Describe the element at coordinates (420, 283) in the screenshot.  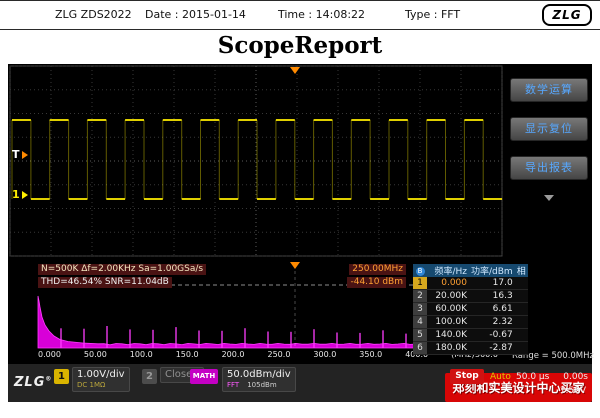
I see `row-index: 1` at that location.